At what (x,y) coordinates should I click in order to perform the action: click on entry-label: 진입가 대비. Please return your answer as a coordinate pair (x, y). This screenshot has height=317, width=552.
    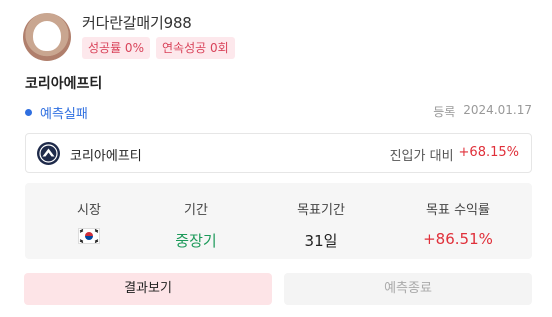
    Looking at the image, I should click on (421, 156).